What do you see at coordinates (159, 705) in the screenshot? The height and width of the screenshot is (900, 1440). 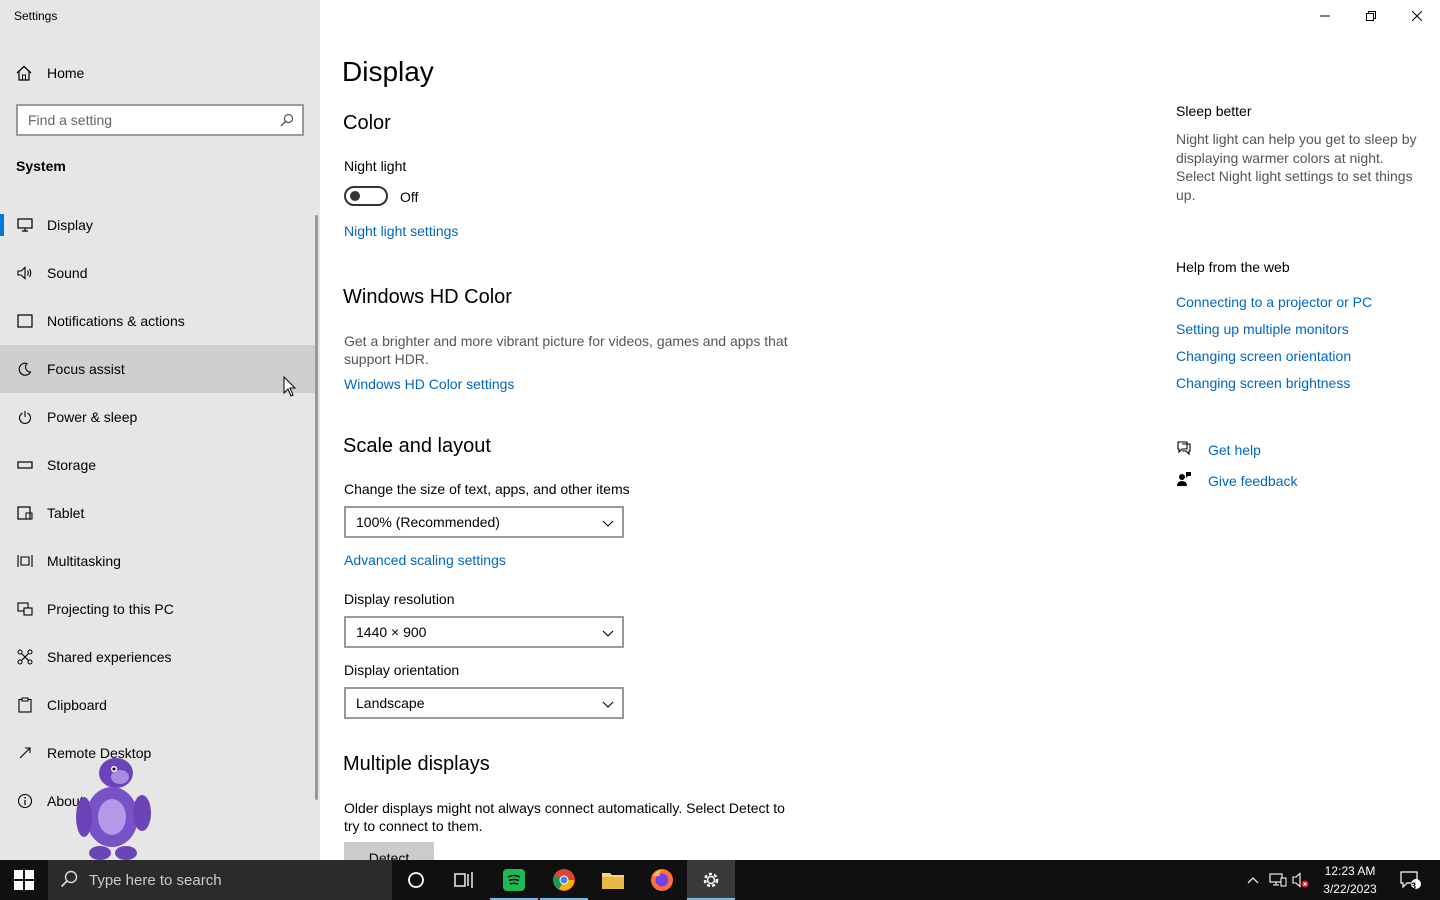 I see `sidebar-item-clipboard: Clipboard` at bounding box center [159, 705].